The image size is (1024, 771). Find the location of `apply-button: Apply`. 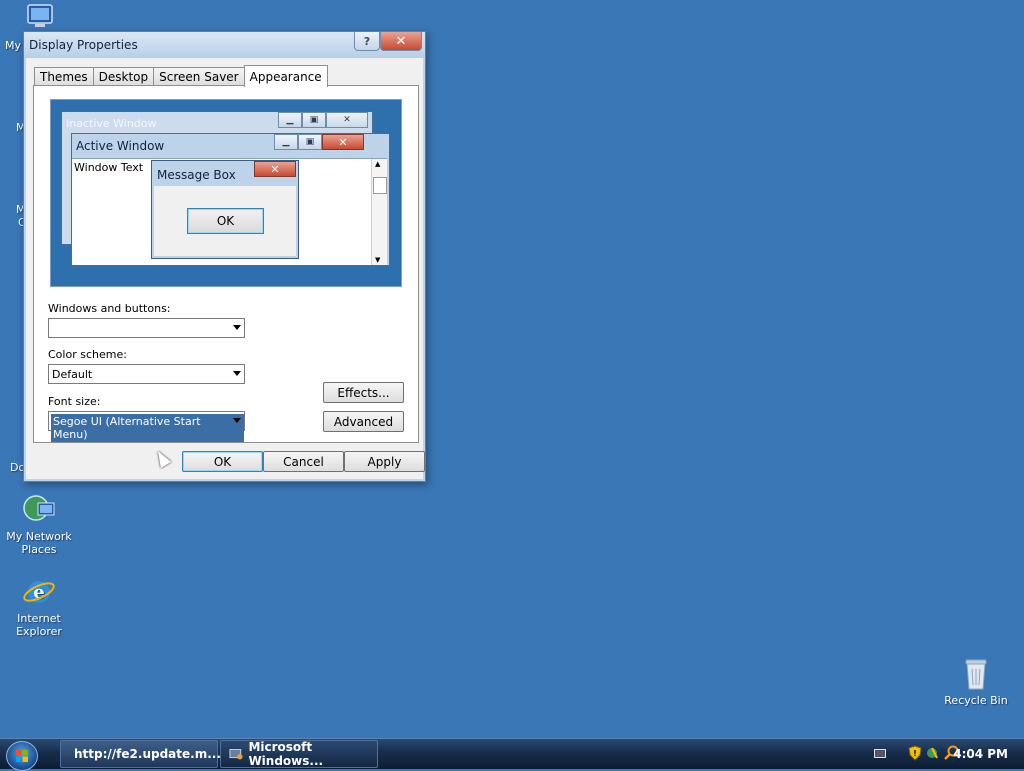

apply-button: Apply is located at coordinates (384, 461).